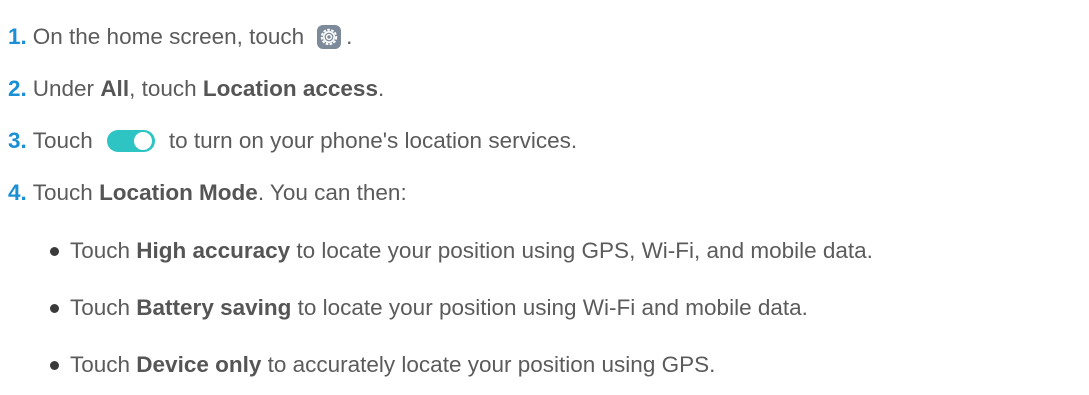  Describe the element at coordinates (168, 36) in the screenshot. I see `step-text: On the home screen, touch` at that location.